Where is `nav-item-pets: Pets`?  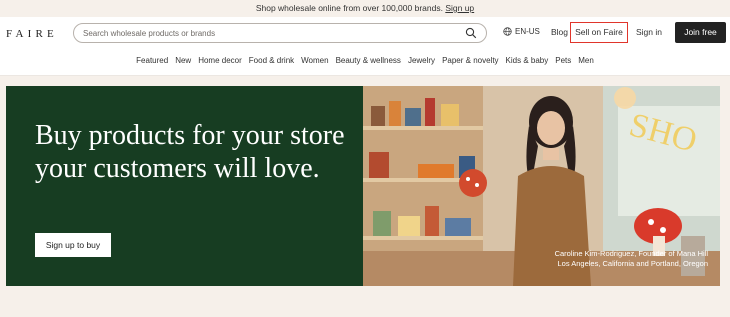
nav-item-pets: Pets is located at coordinates (563, 62).